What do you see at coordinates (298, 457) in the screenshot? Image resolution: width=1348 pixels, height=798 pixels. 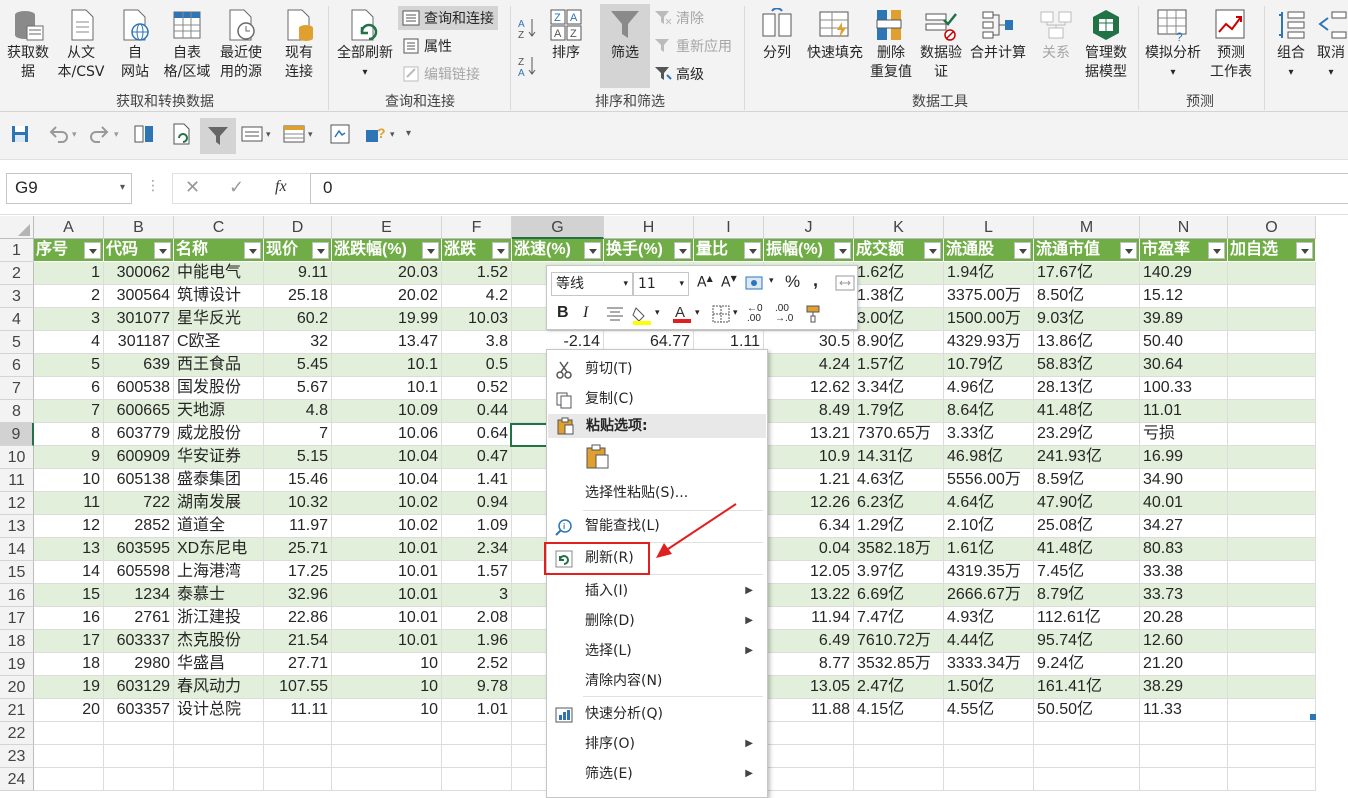 I see `table-cell: 5.15` at bounding box center [298, 457].